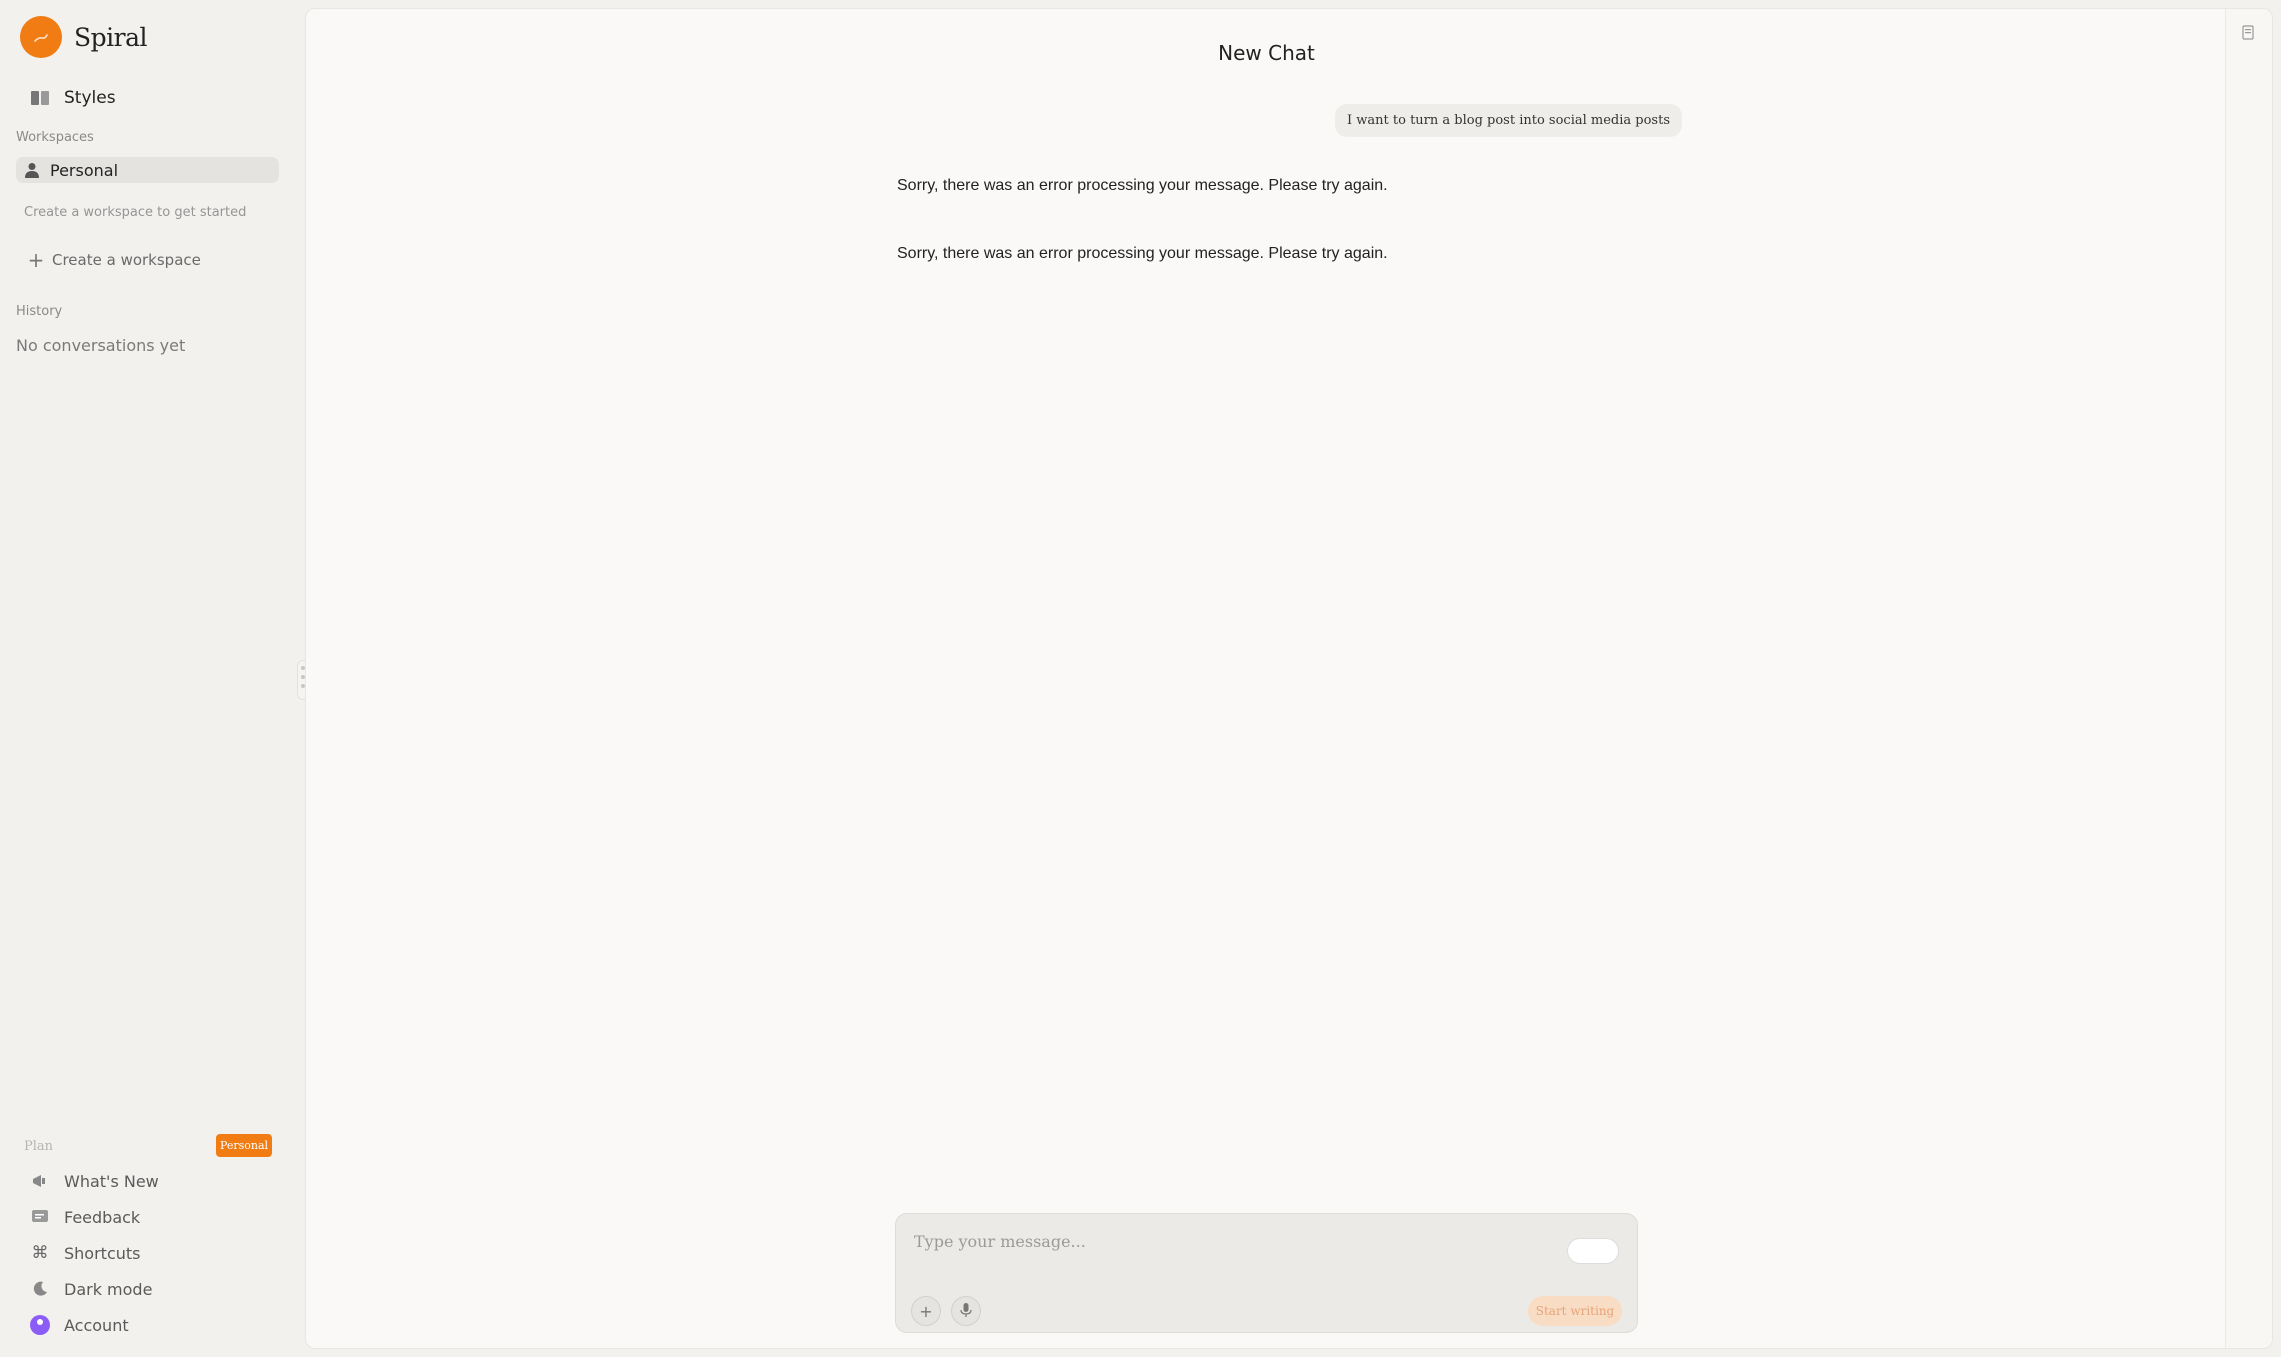 The height and width of the screenshot is (1357, 2281). Describe the element at coordinates (102, 1217) in the screenshot. I see `feedback-label: Feedback` at that location.